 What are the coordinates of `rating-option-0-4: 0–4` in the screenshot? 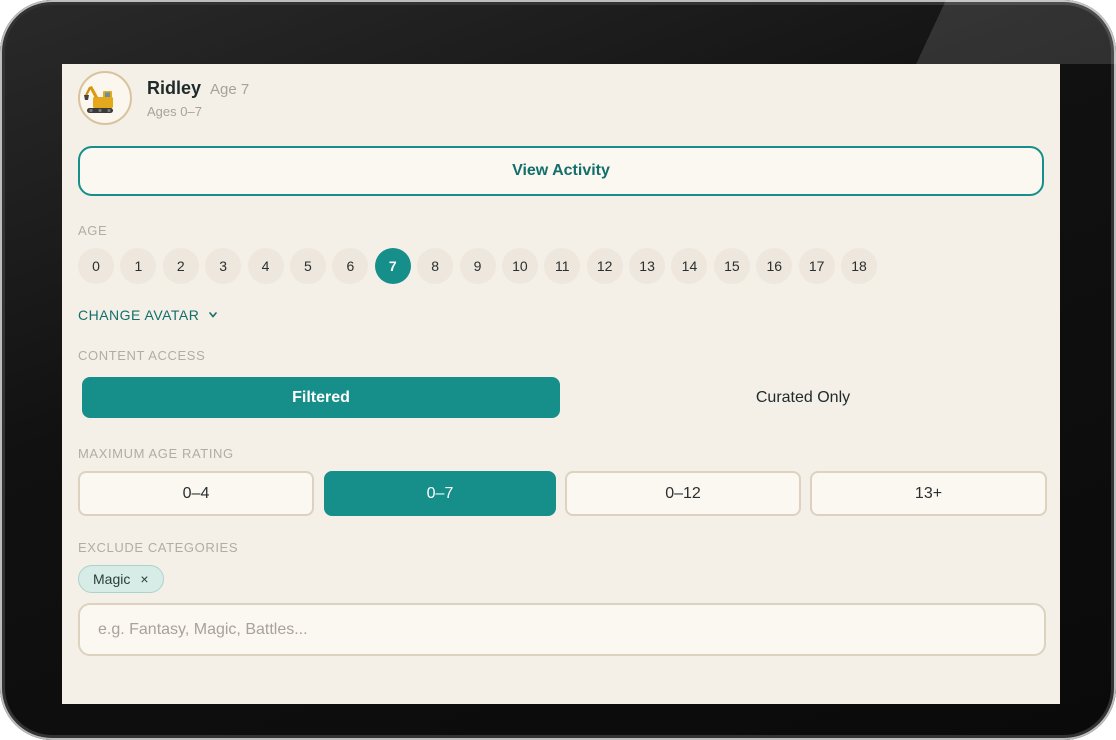 It's located at (196, 493).